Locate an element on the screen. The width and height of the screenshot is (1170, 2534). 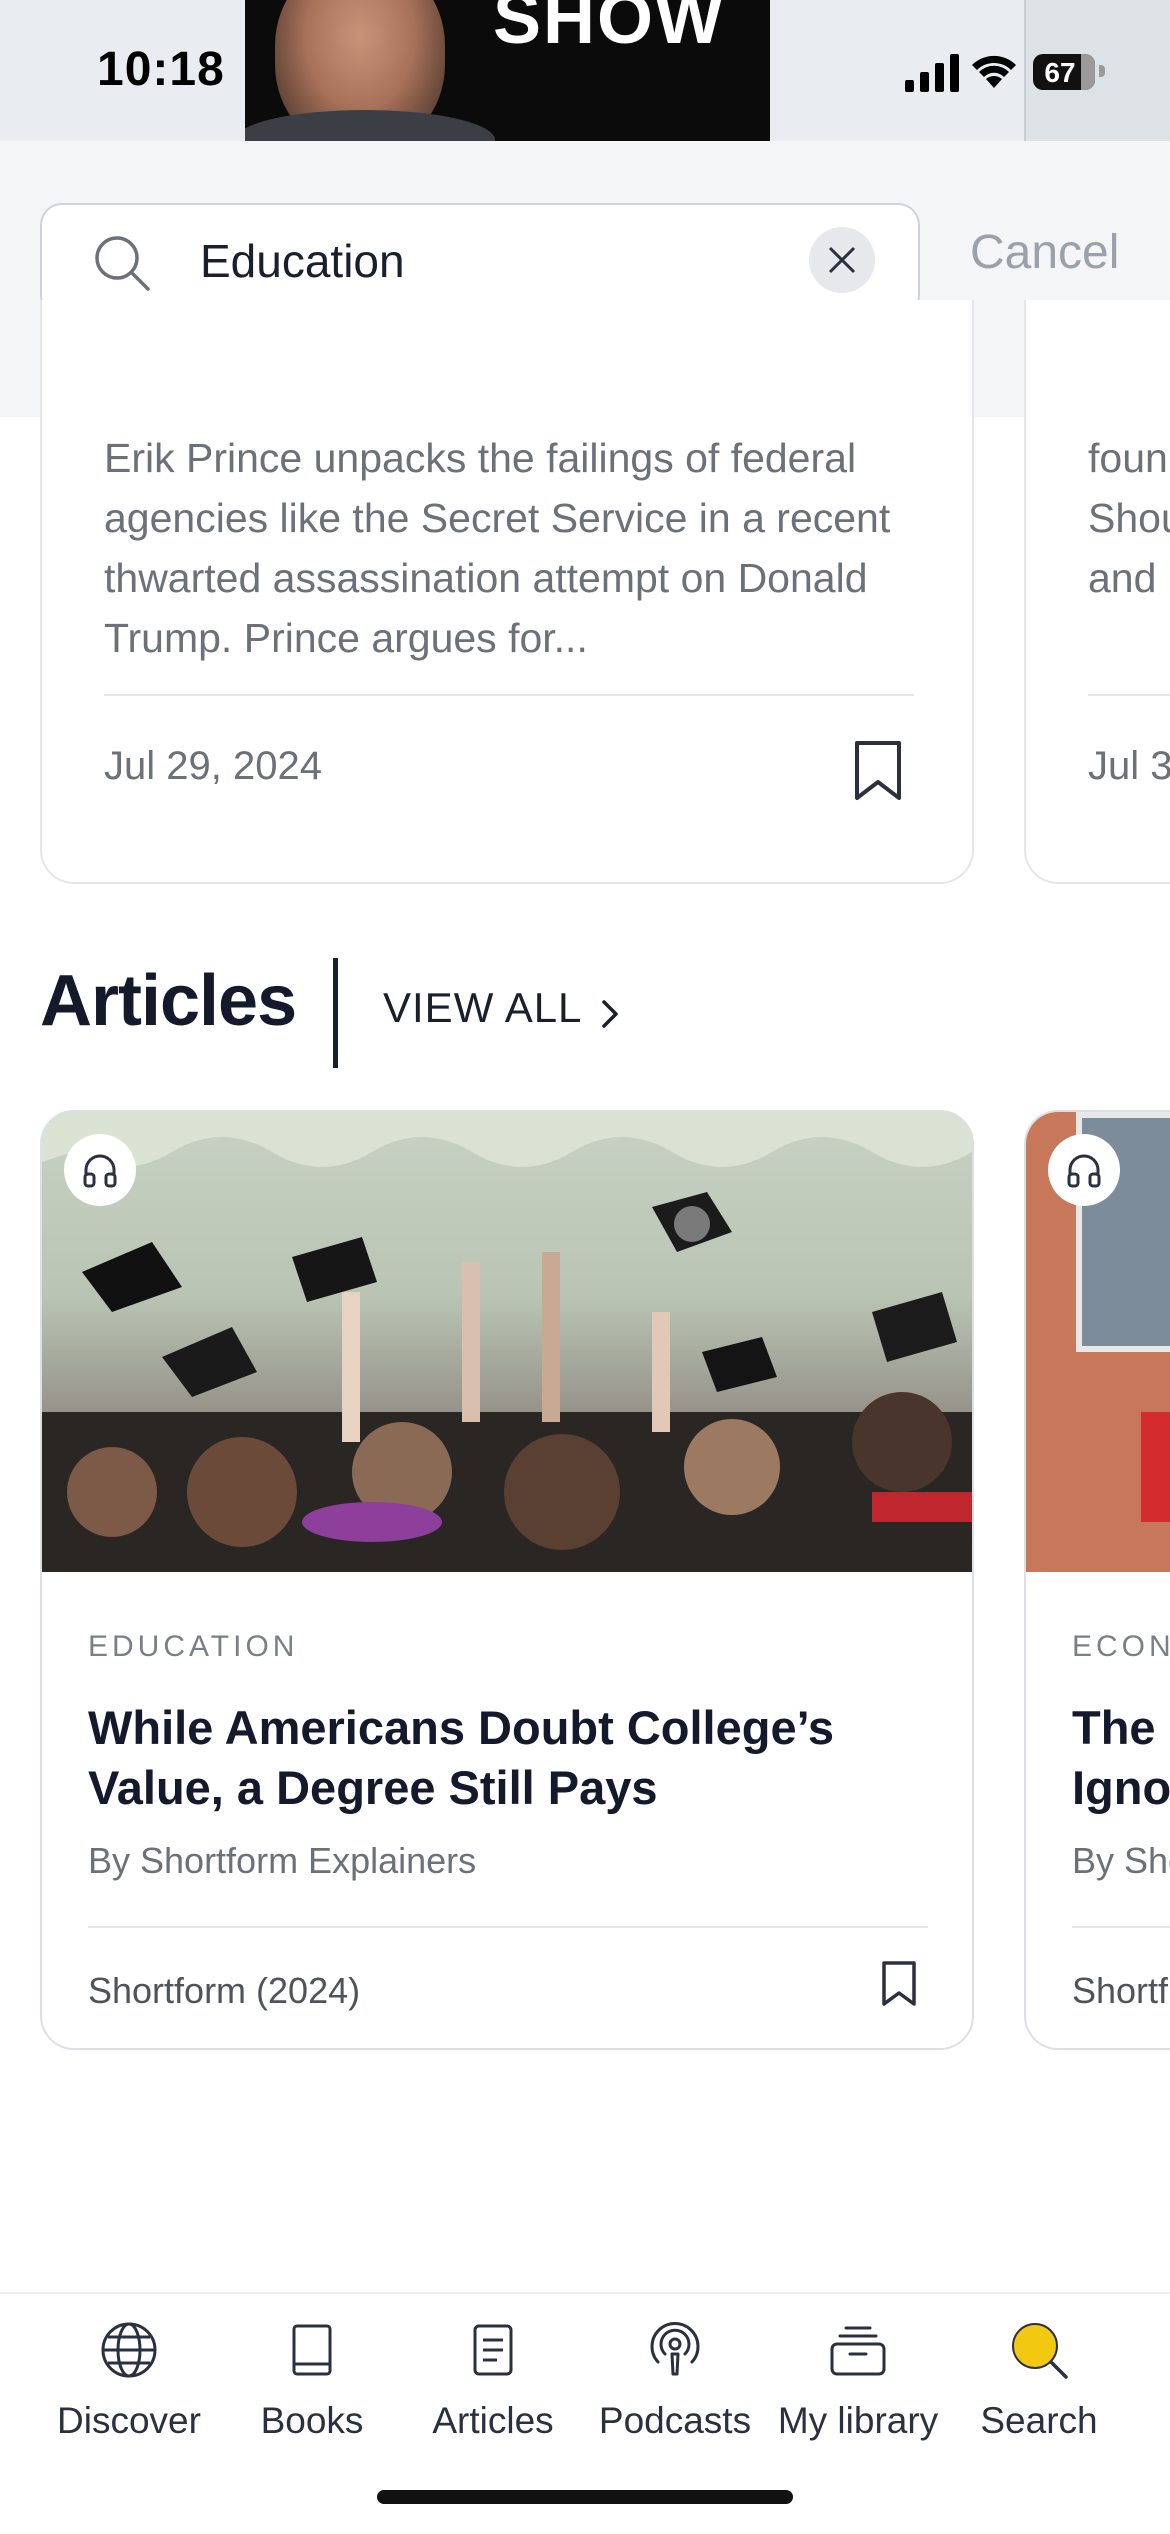
book-icon is located at coordinates (312, 2350).